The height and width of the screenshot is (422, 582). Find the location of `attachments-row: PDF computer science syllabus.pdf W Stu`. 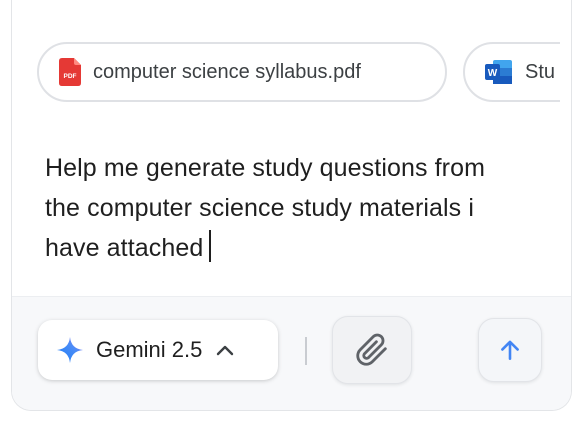

attachments-row: PDF computer science syllabus.pdf W Stu is located at coordinates (298, 74).